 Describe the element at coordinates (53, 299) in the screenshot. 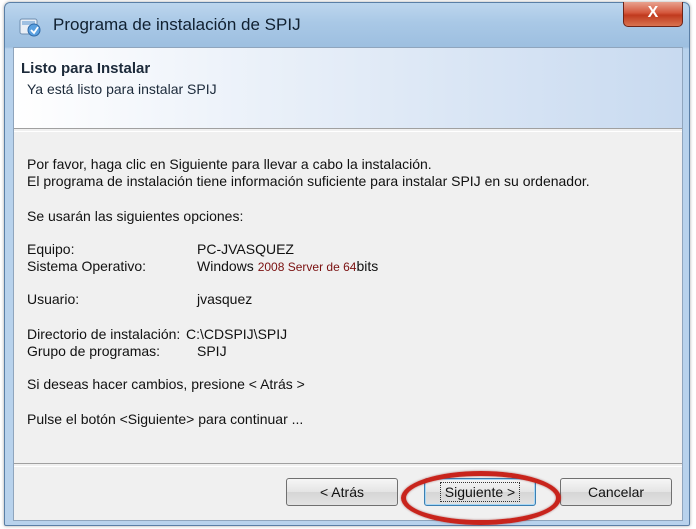

I see `usuario-label: Usuario:` at that location.